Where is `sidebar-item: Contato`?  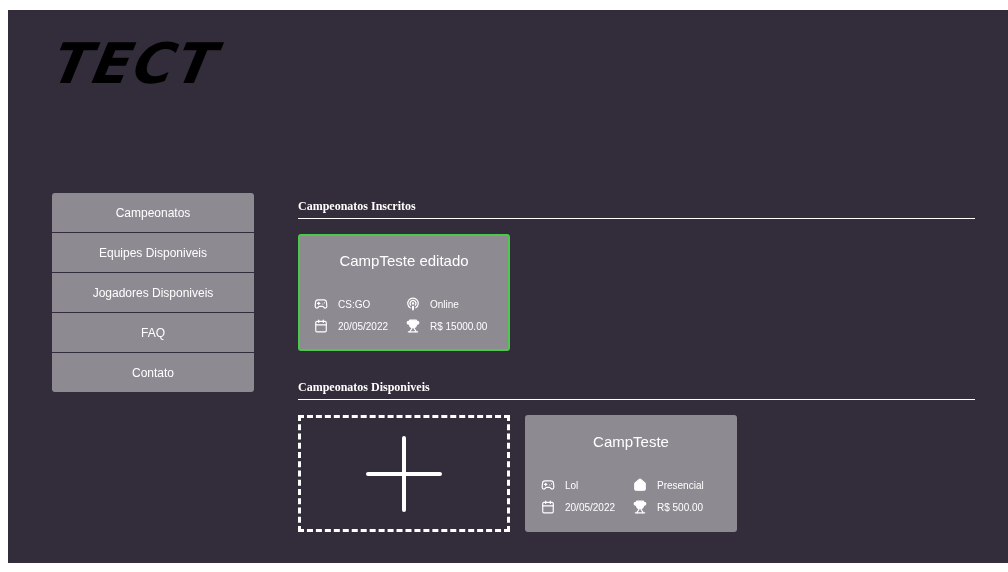
sidebar-item: Contato is located at coordinates (153, 372).